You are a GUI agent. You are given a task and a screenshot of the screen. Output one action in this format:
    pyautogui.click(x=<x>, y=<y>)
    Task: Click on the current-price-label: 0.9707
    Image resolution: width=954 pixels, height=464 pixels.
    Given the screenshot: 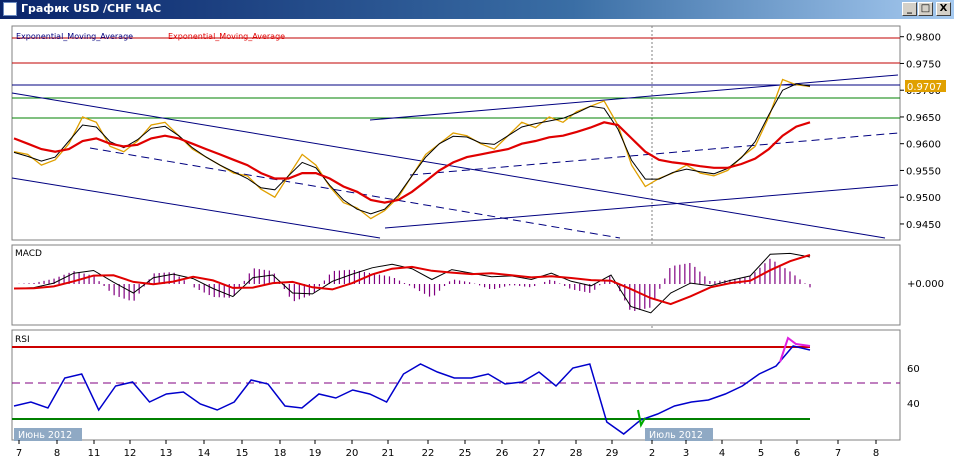 What is the action you would take?
    pyautogui.click(x=924, y=87)
    